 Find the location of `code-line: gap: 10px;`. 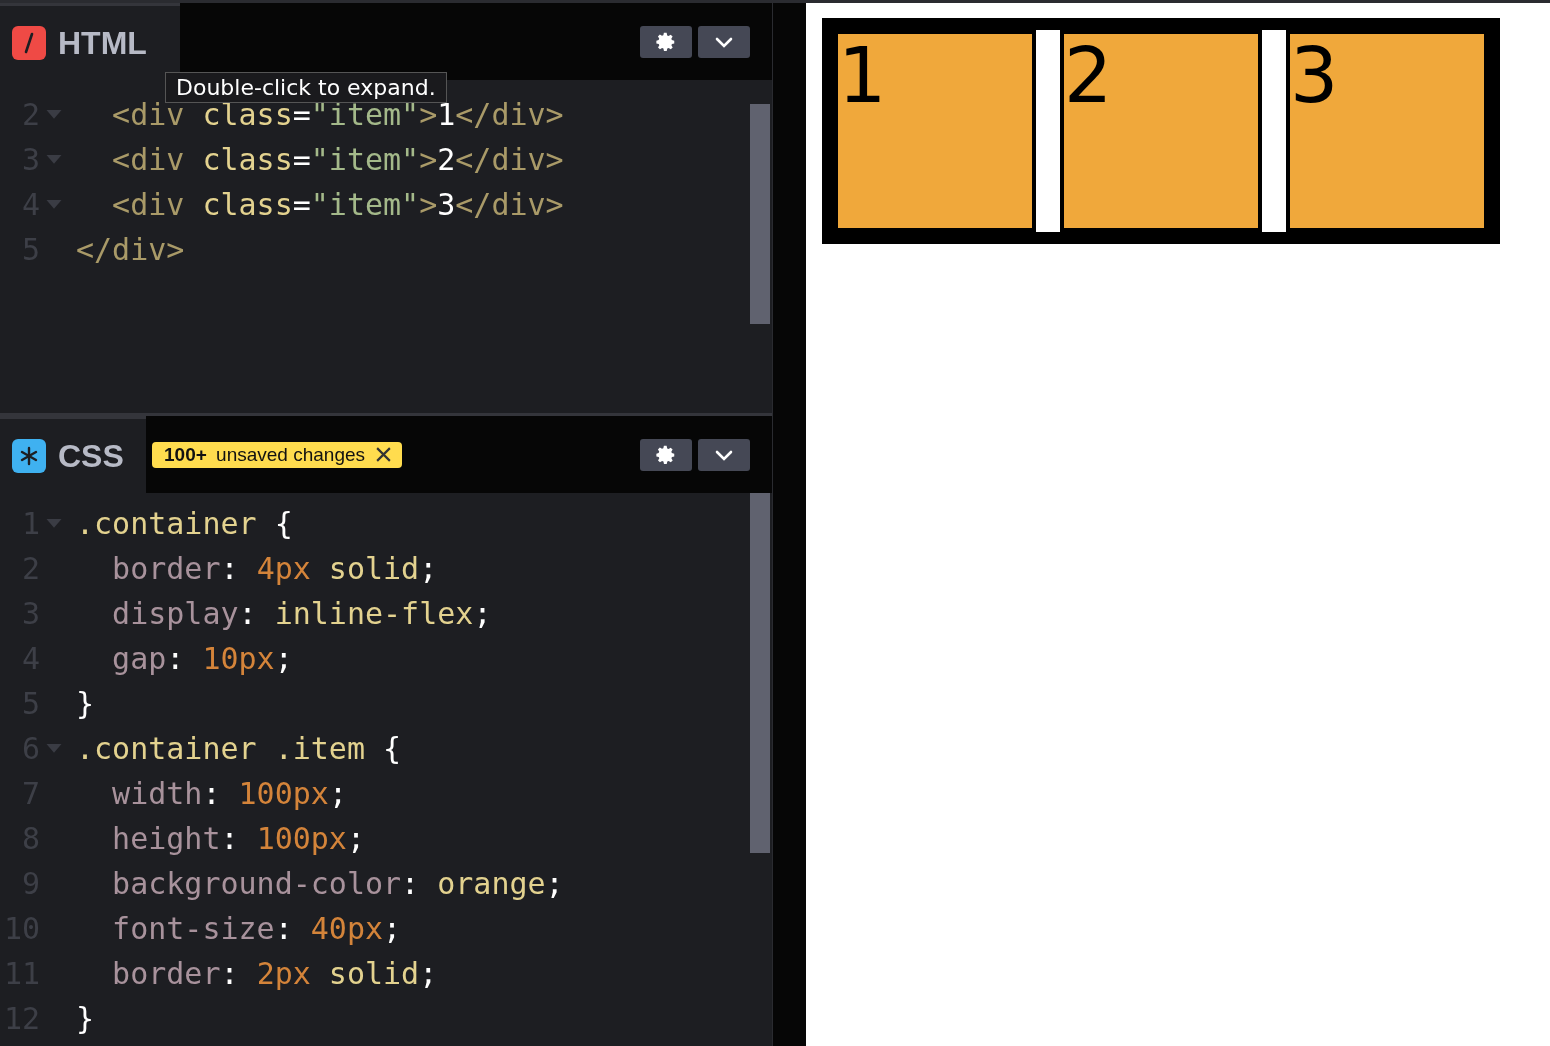

code-line: gap: 10px; is located at coordinates (202, 658).